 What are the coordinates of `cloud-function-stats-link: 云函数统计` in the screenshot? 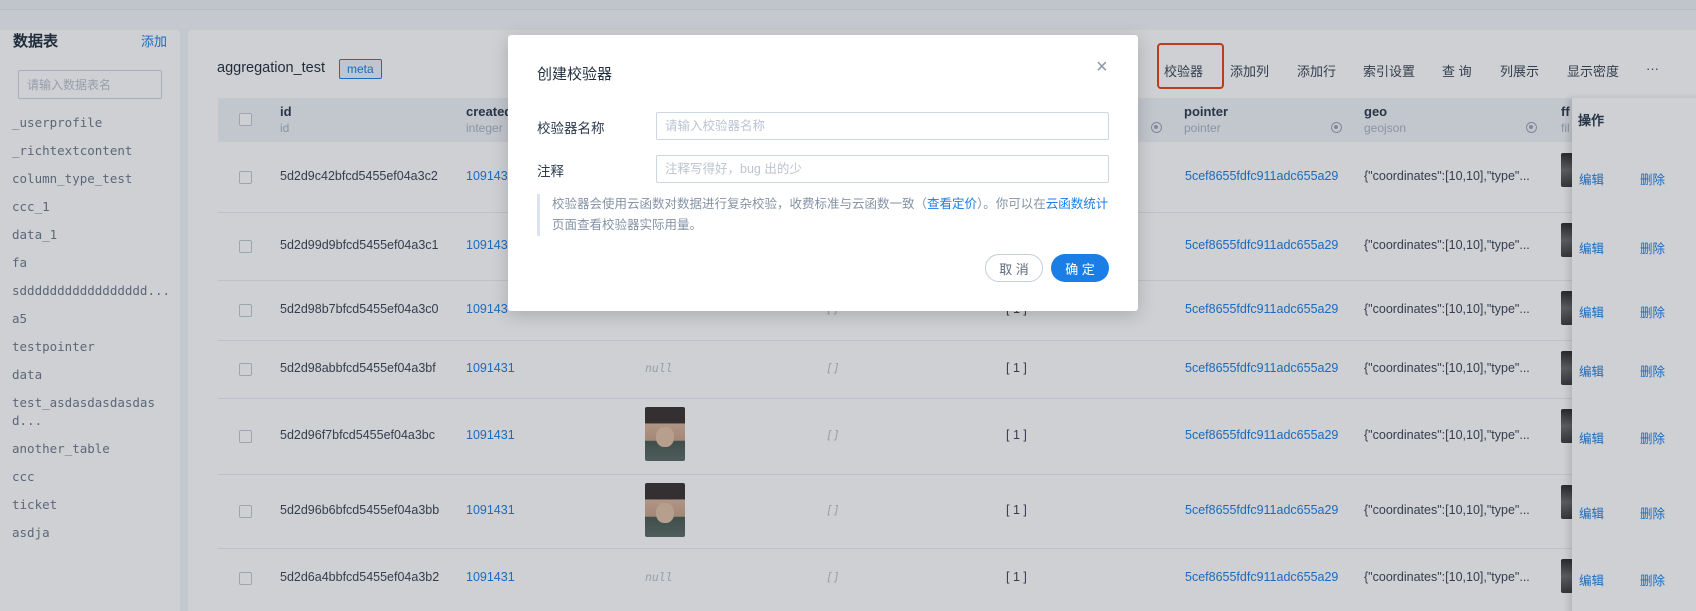 It's located at (1077, 204).